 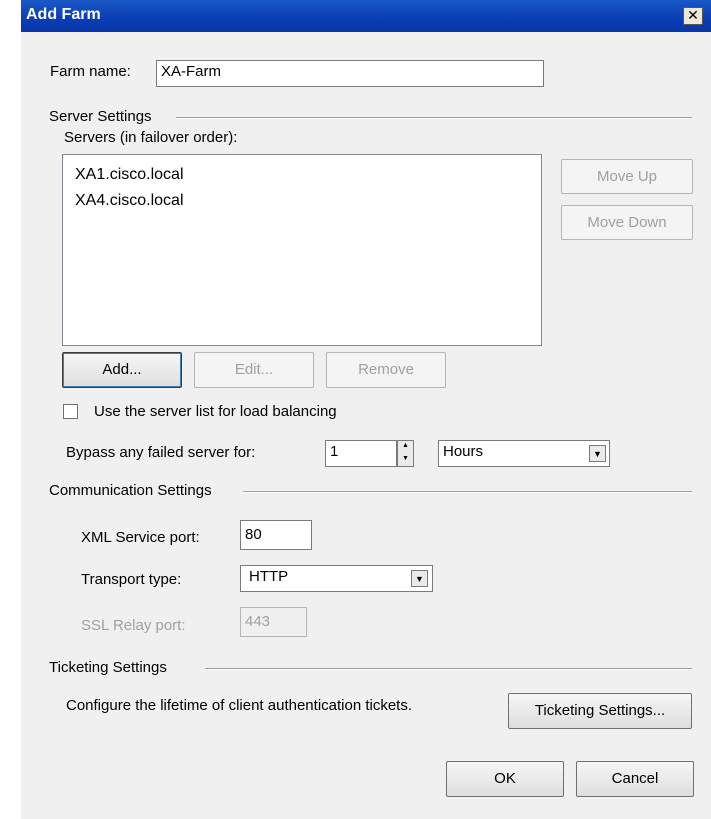 I want to click on load-balancing-checkbox, so click(x=70, y=411).